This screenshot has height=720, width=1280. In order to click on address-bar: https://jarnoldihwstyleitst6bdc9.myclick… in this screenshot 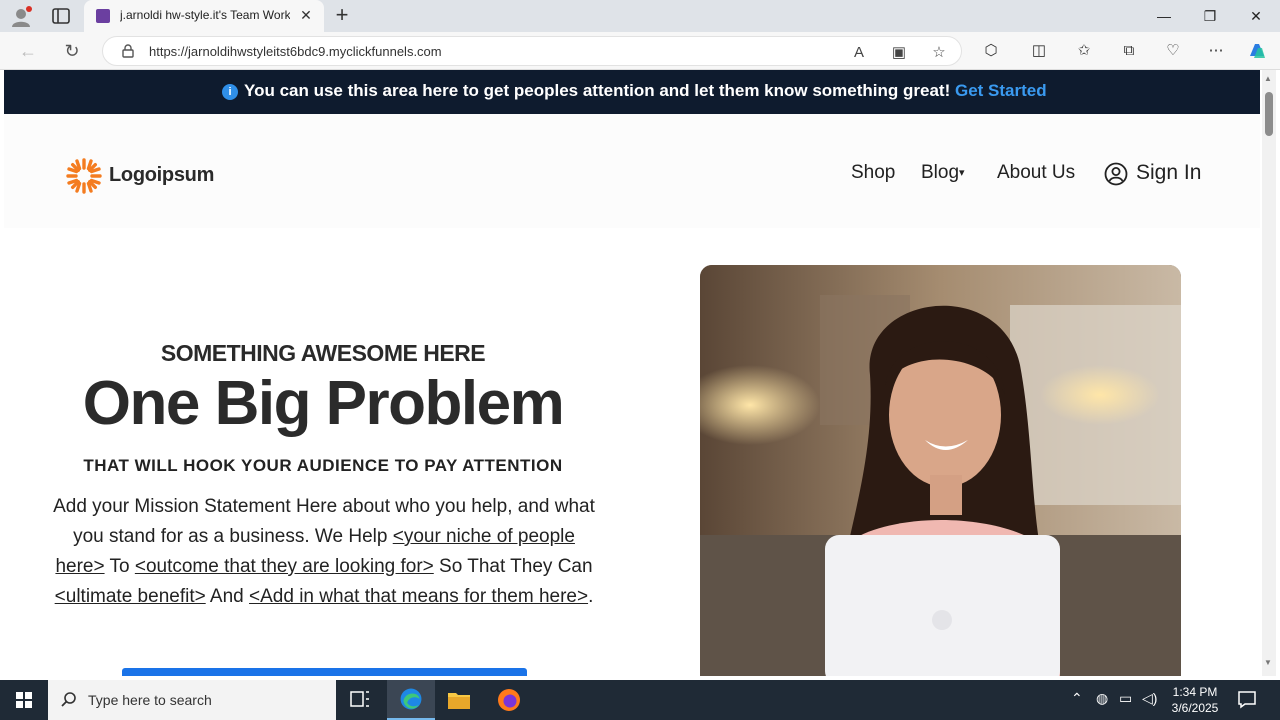, I will do `click(532, 51)`.